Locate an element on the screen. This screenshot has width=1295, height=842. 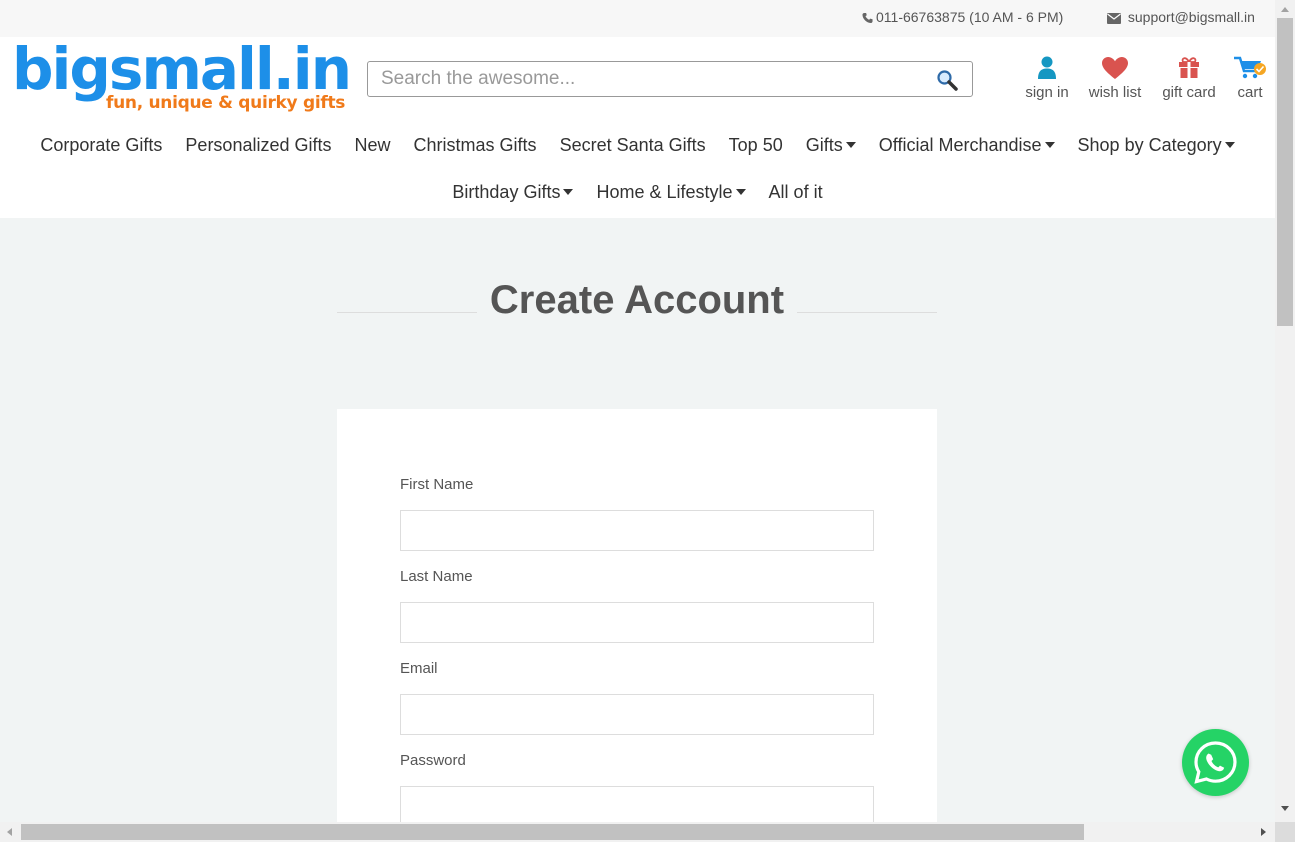
nav-personalized-gifts: Personalized Gifts is located at coordinates (258, 145).